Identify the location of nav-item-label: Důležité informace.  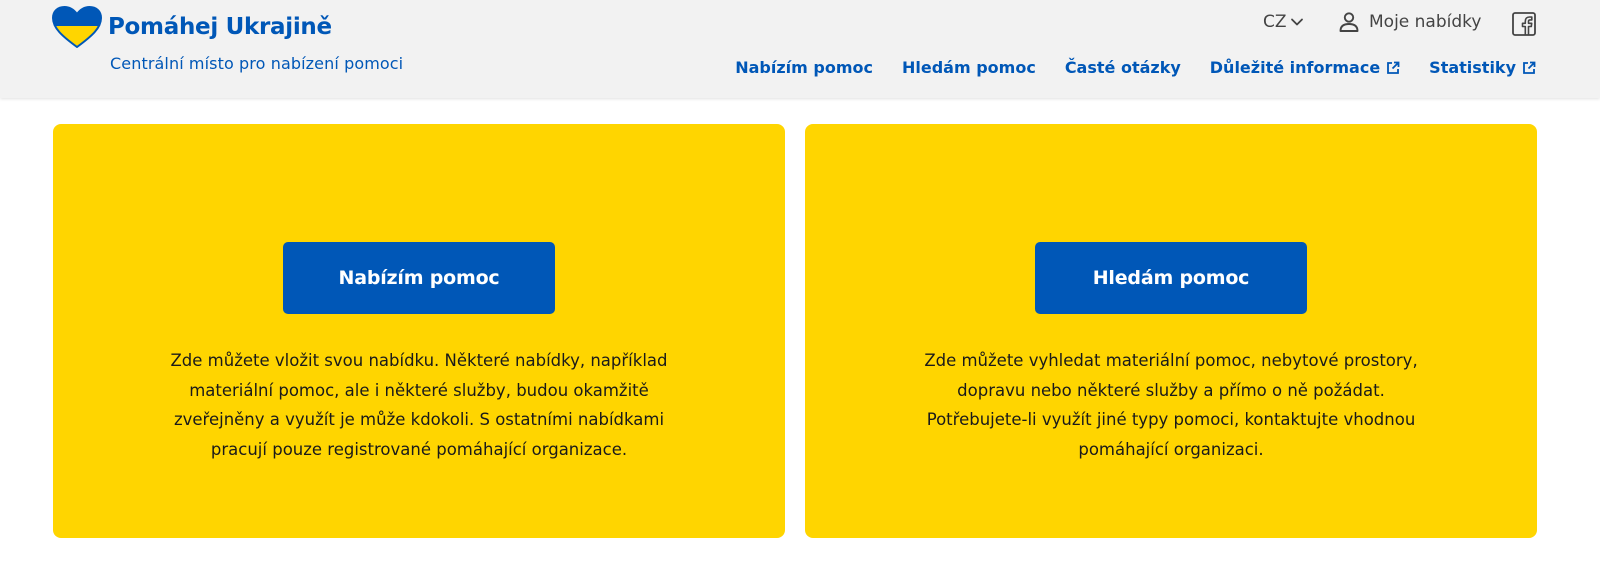
(1295, 67).